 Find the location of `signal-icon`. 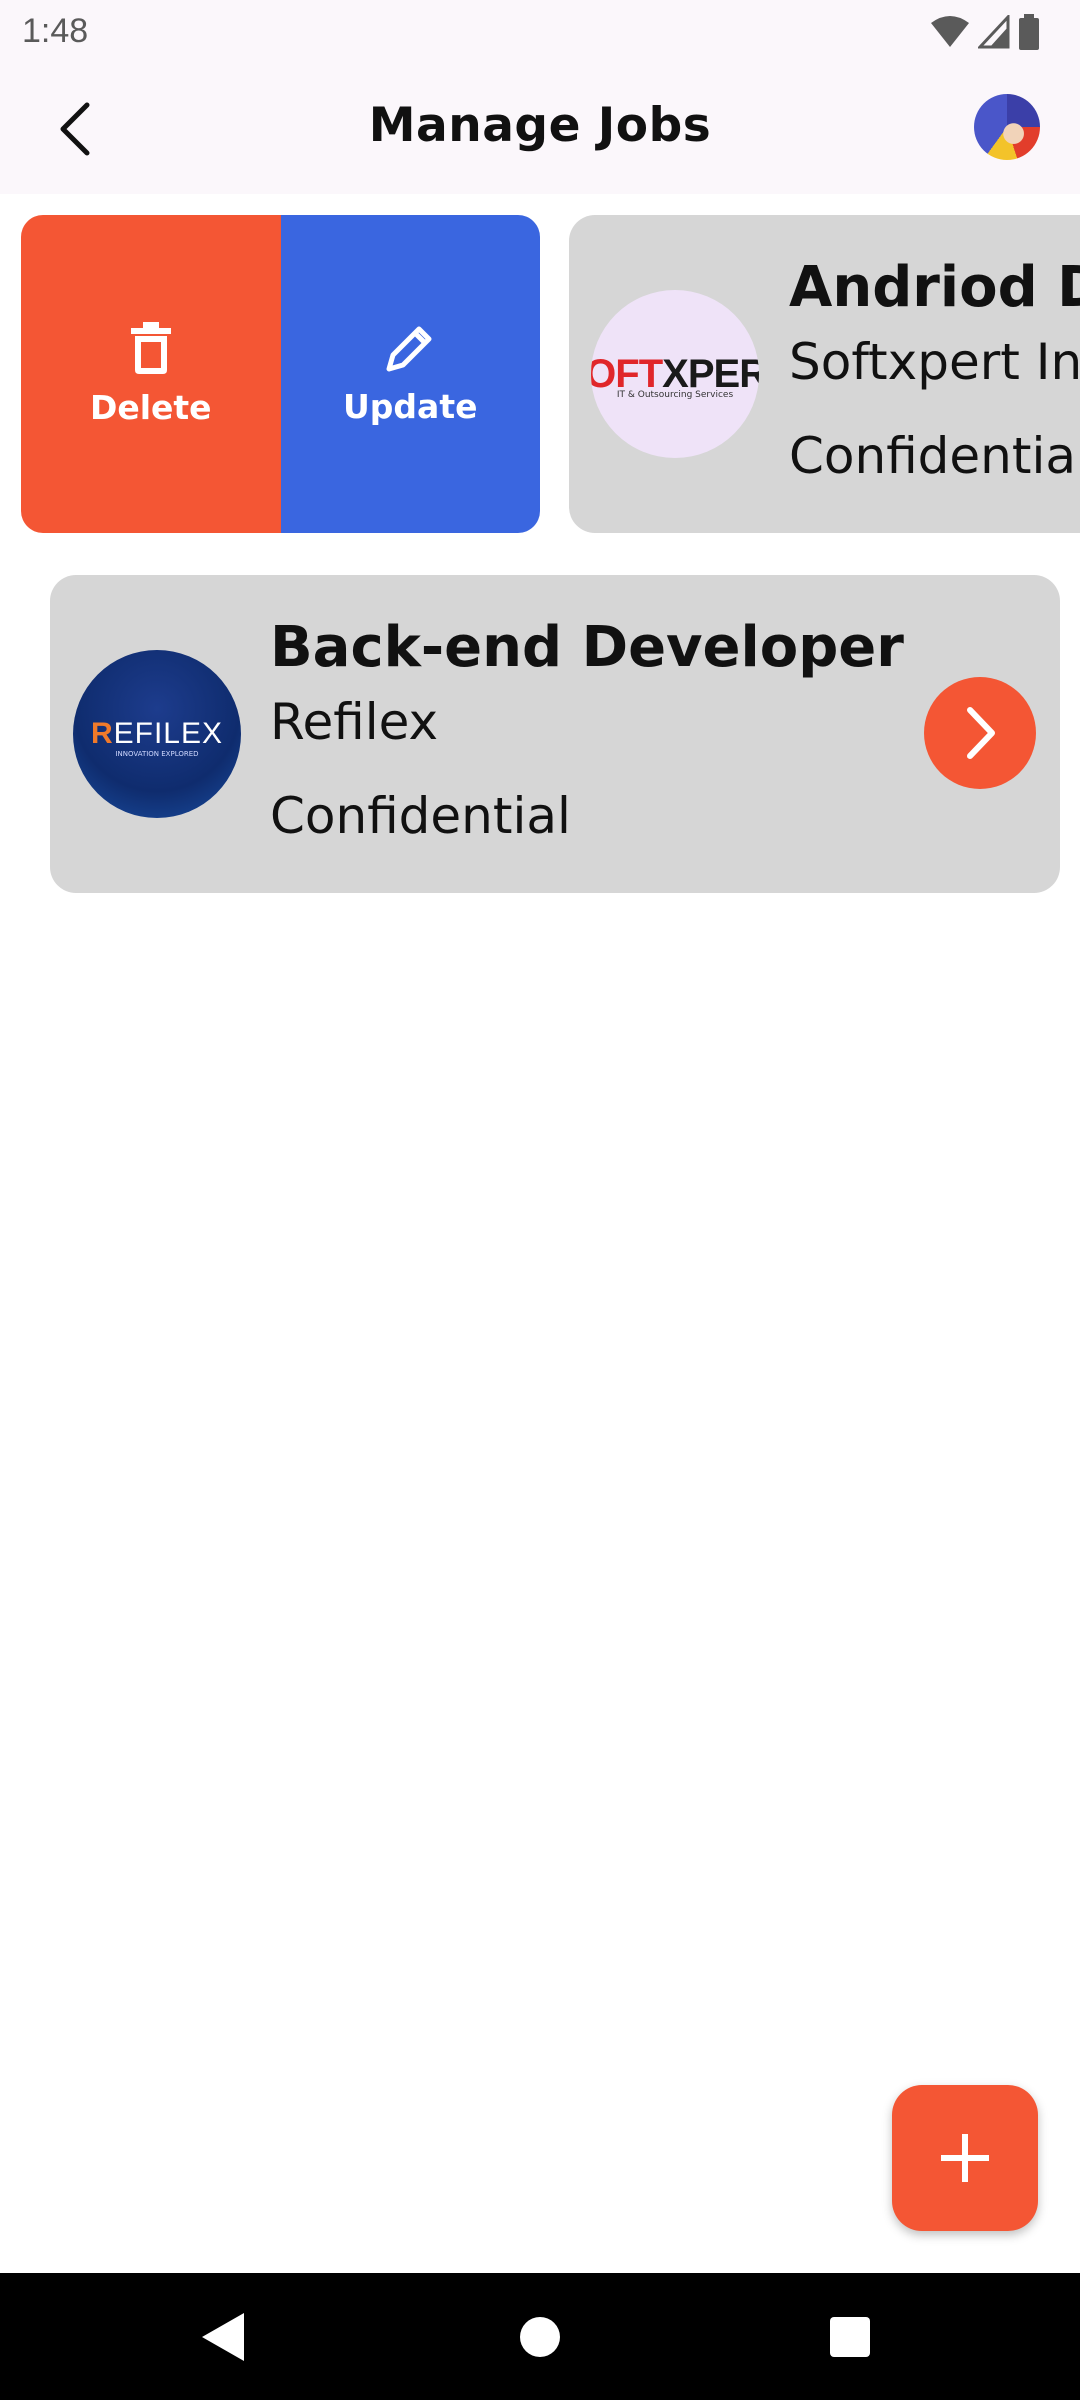

signal-icon is located at coordinates (994, 32).